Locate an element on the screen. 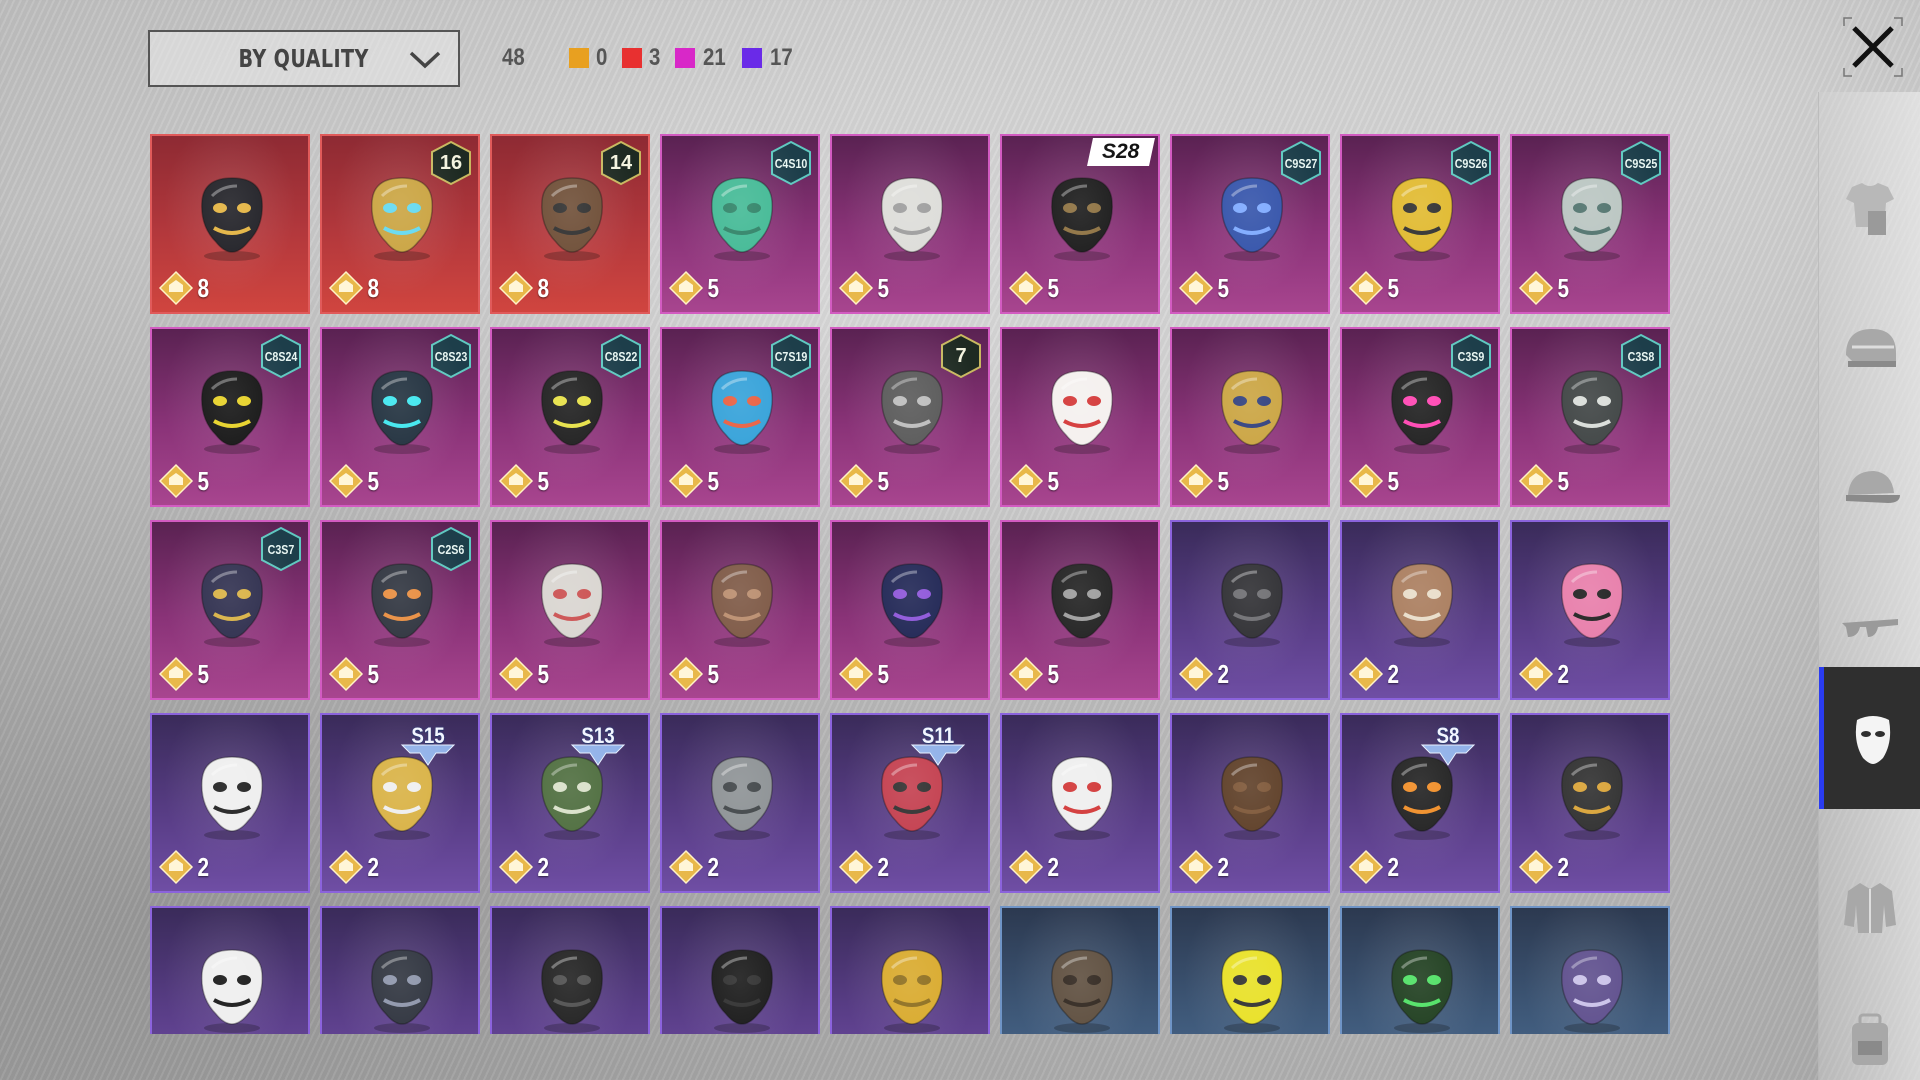 Image resolution: width=1920 pixels, height=1080 pixels. item-card: 16 8 is located at coordinates (400, 224).